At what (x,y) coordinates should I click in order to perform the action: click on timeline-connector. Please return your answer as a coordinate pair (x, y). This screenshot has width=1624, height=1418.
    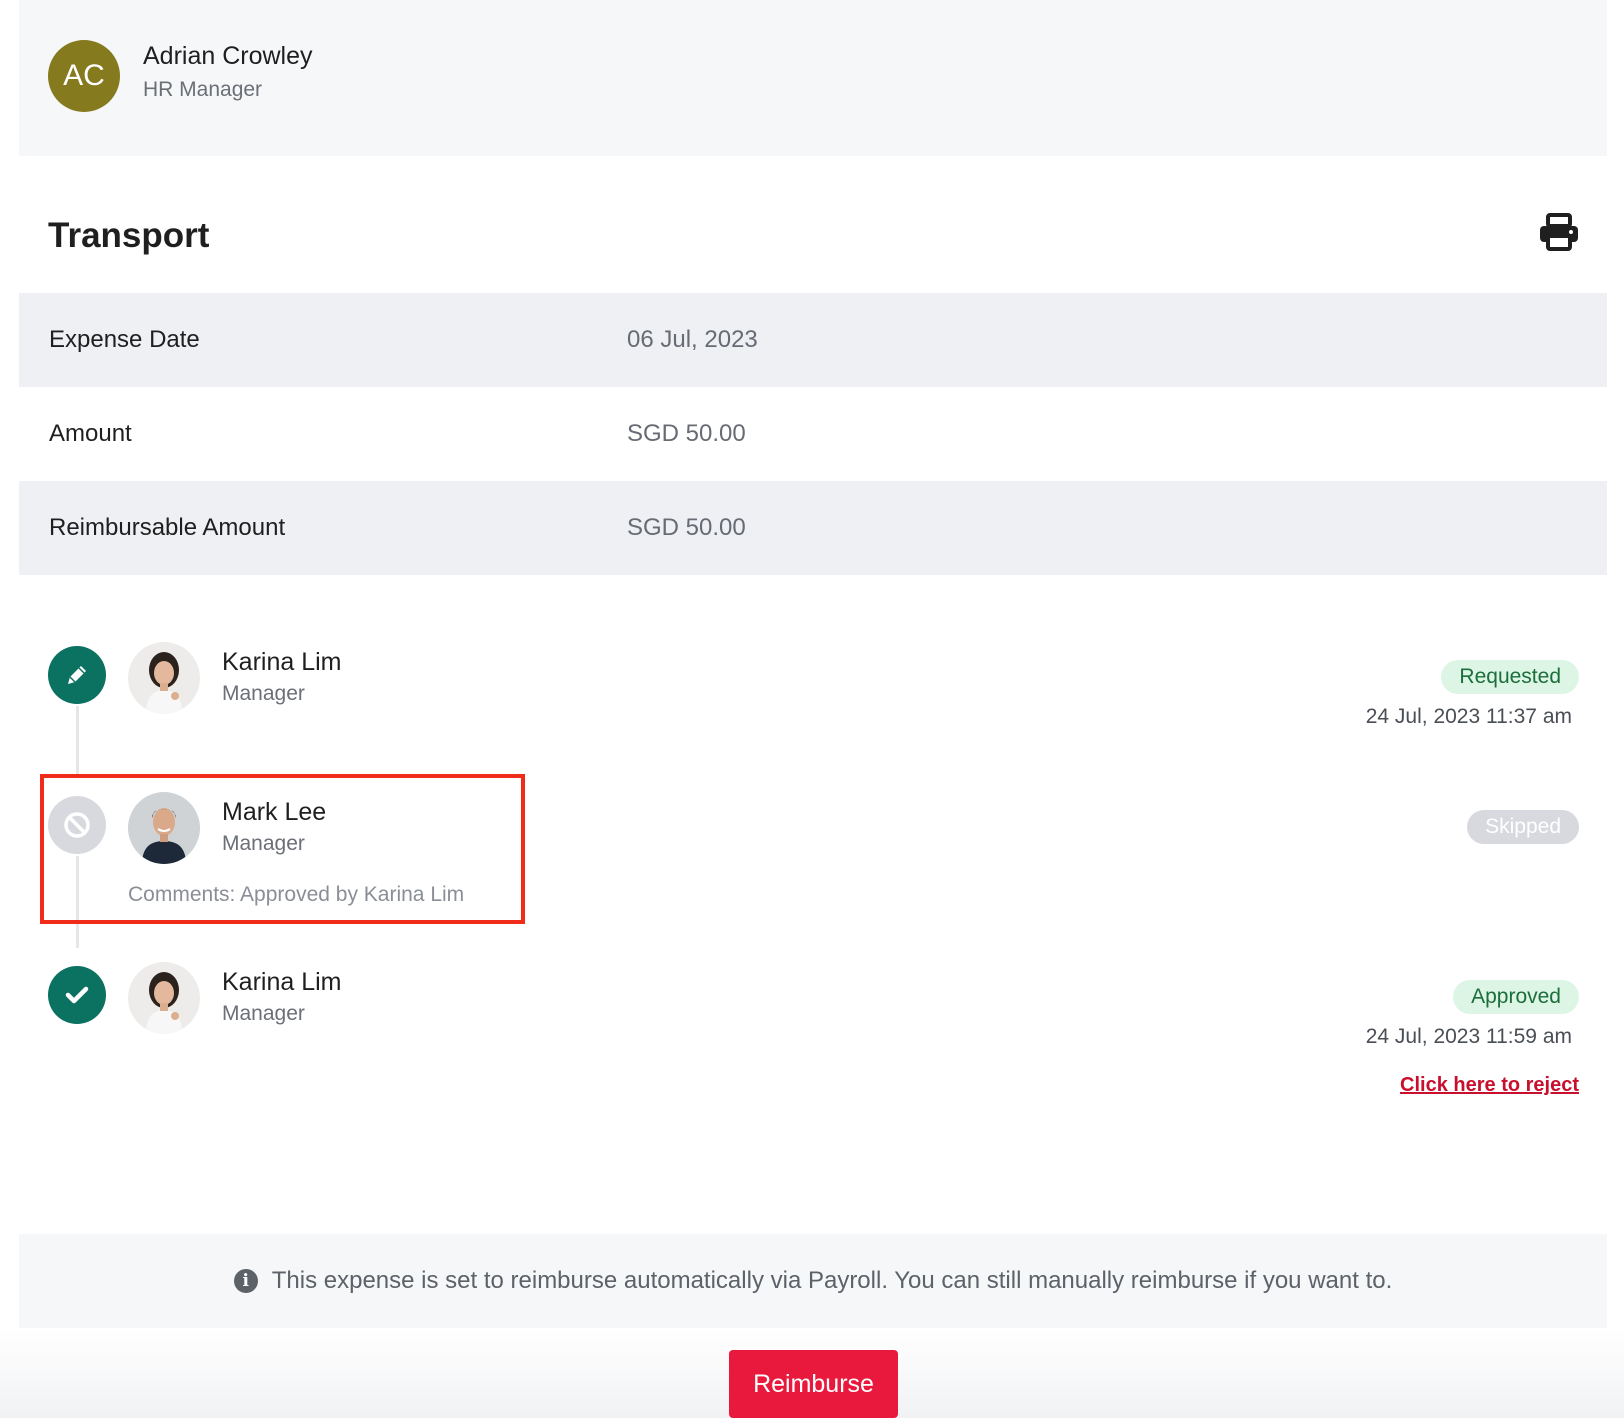
    Looking at the image, I should click on (77, 742).